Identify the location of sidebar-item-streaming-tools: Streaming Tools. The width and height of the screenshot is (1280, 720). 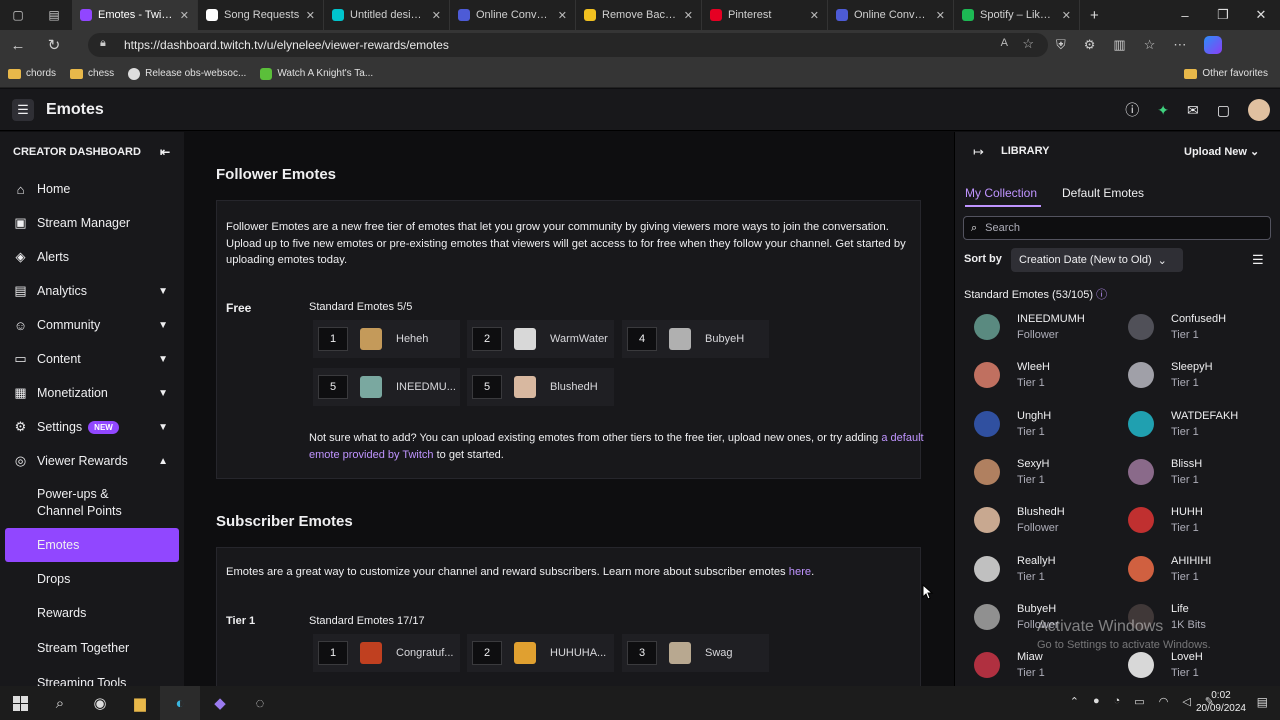
(92, 676).